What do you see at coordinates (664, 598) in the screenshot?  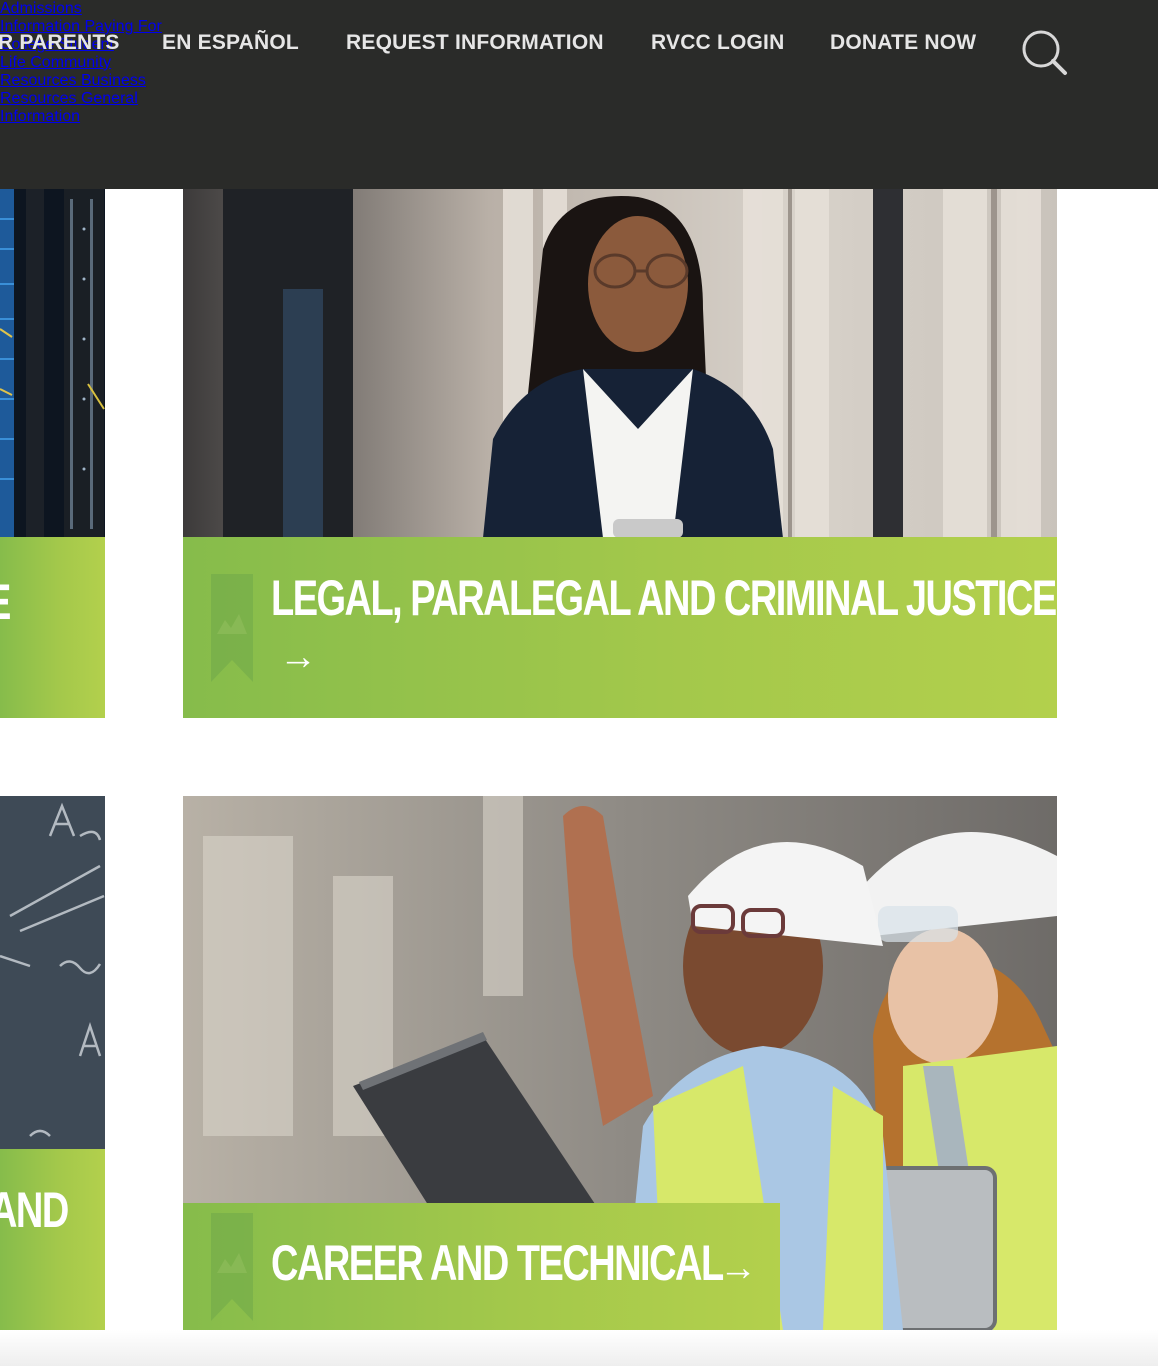 I see `legal-card-title: LEGAL, PARALEGAL AND CRIMINAL JUSTICE` at bounding box center [664, 598].